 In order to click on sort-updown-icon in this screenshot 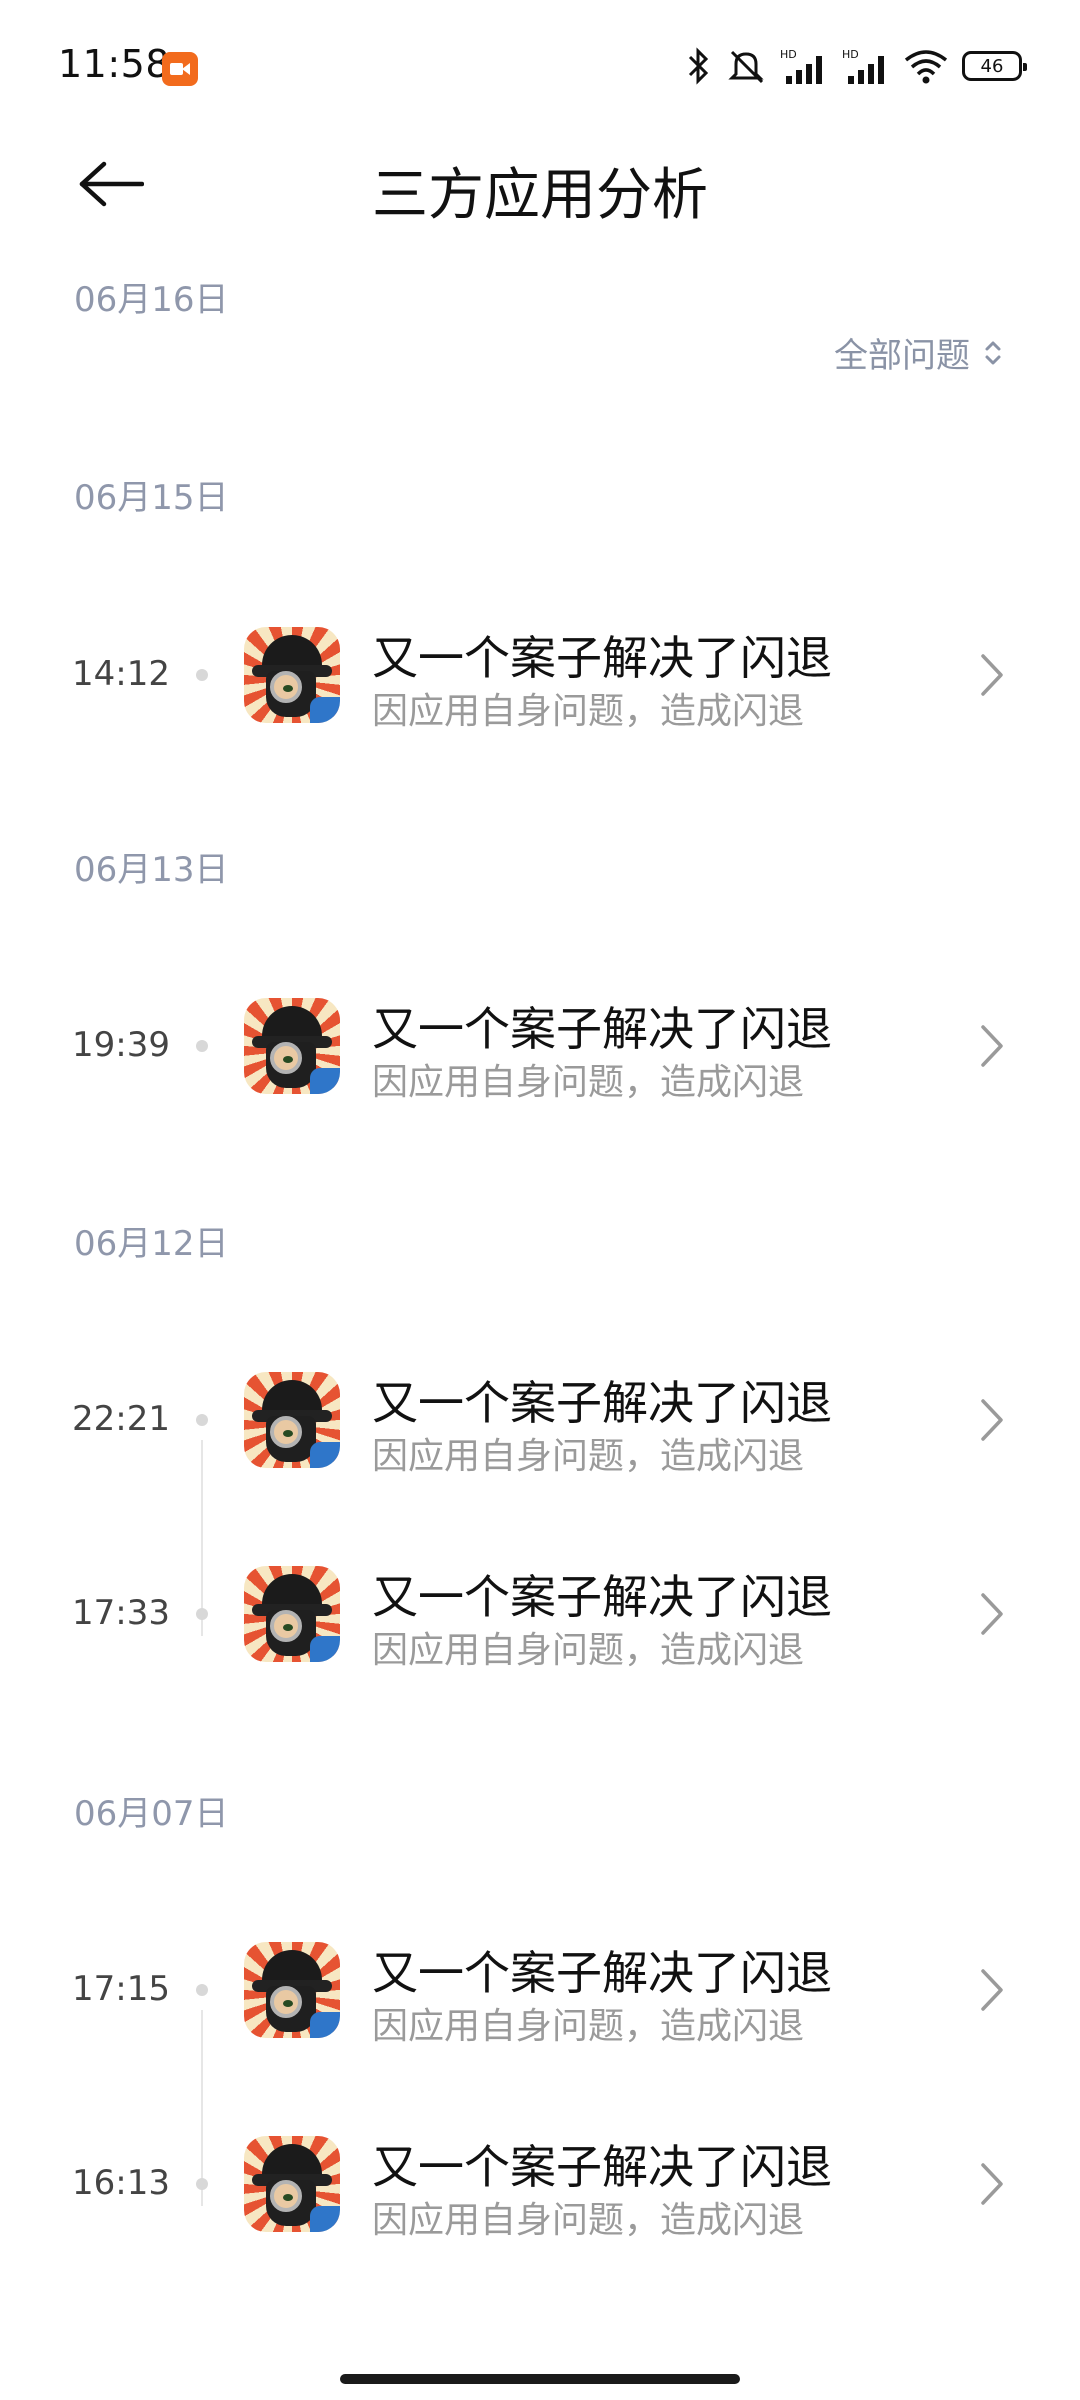, I will do `click(993, 352)`.